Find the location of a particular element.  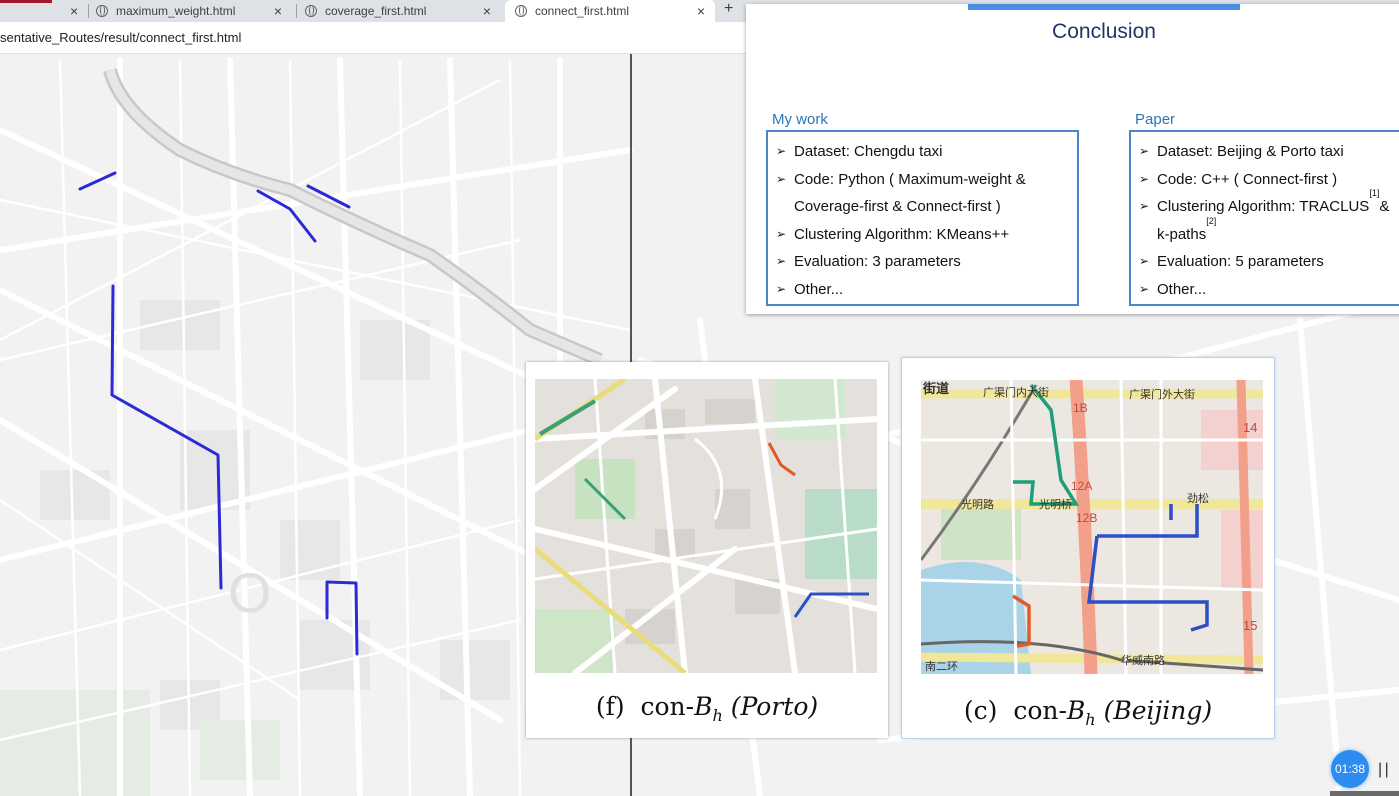

porto-map-drawing is located at coordinates (706, 526).